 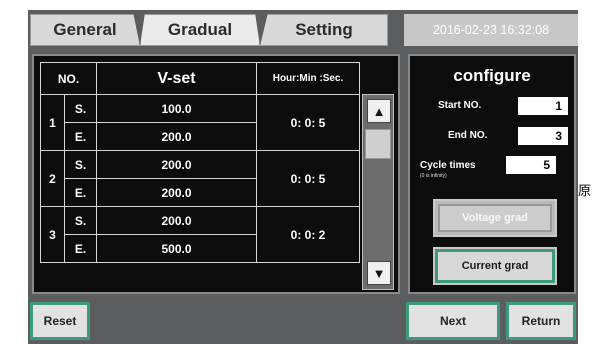 What do you see at coordinates (460, 105) in the screenshot?
I see `start-no-label: Start NO.` at bounding box center [460, 105].